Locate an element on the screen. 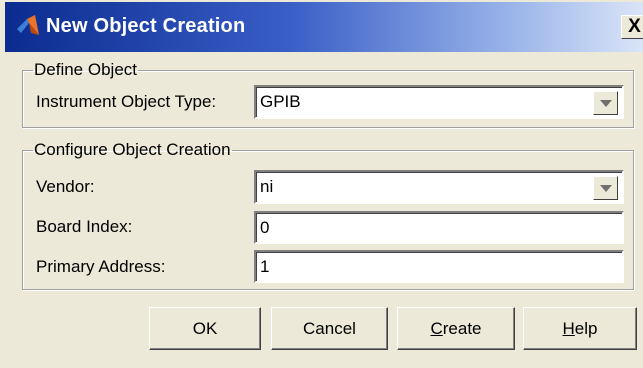 This screenshot has height=368, width=643. primary-address-label: Primary Address: is located at coordinates (101, 266).